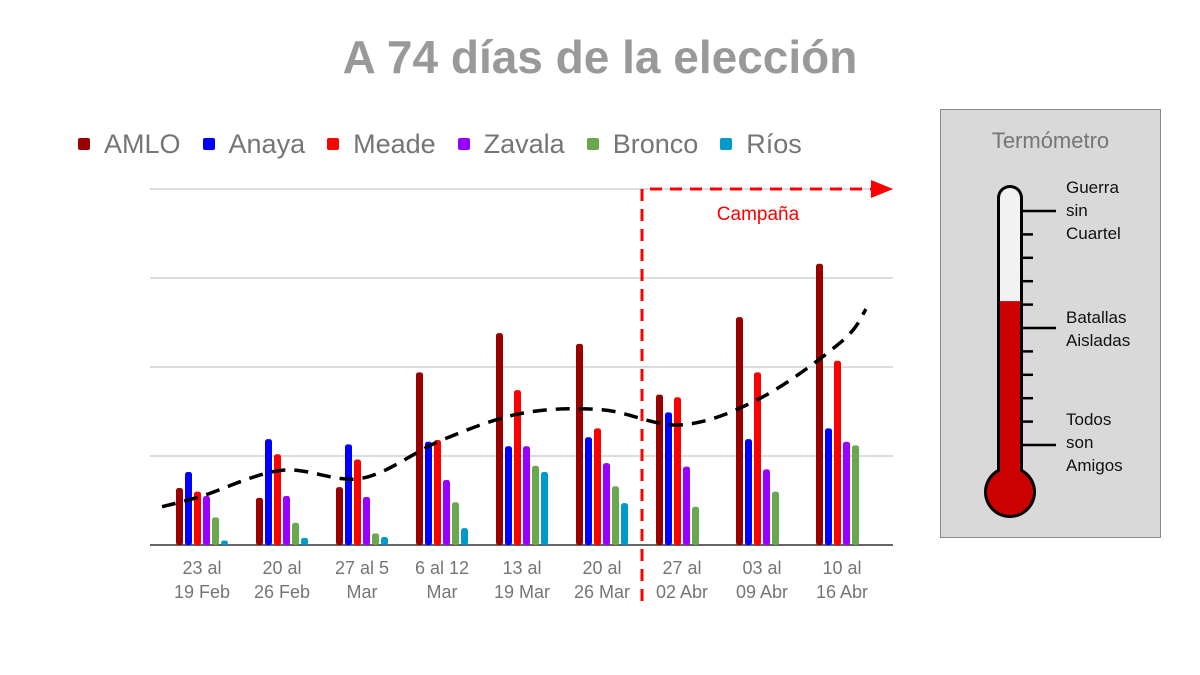  I want to click on x-tick-label: 19 Feb, so click(202, 592).